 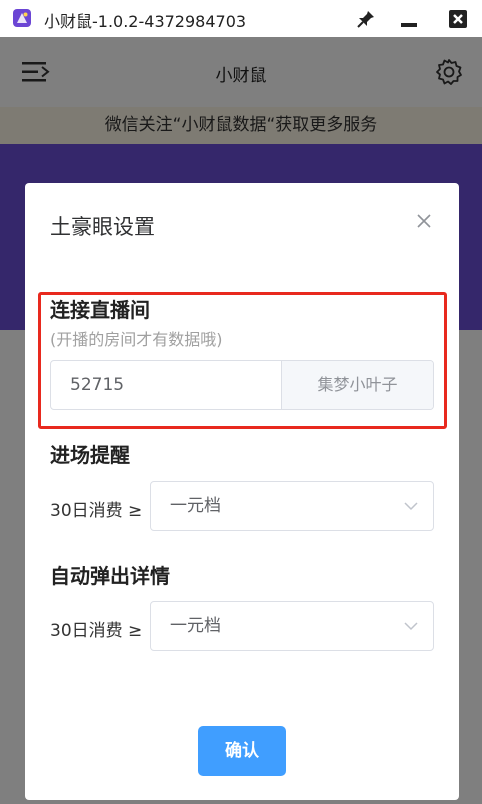 What do you see at coordinates (357, 385) in the screenshot?
I see `room-name-label: 集梦小叶子` at bounding box center [357, 385].